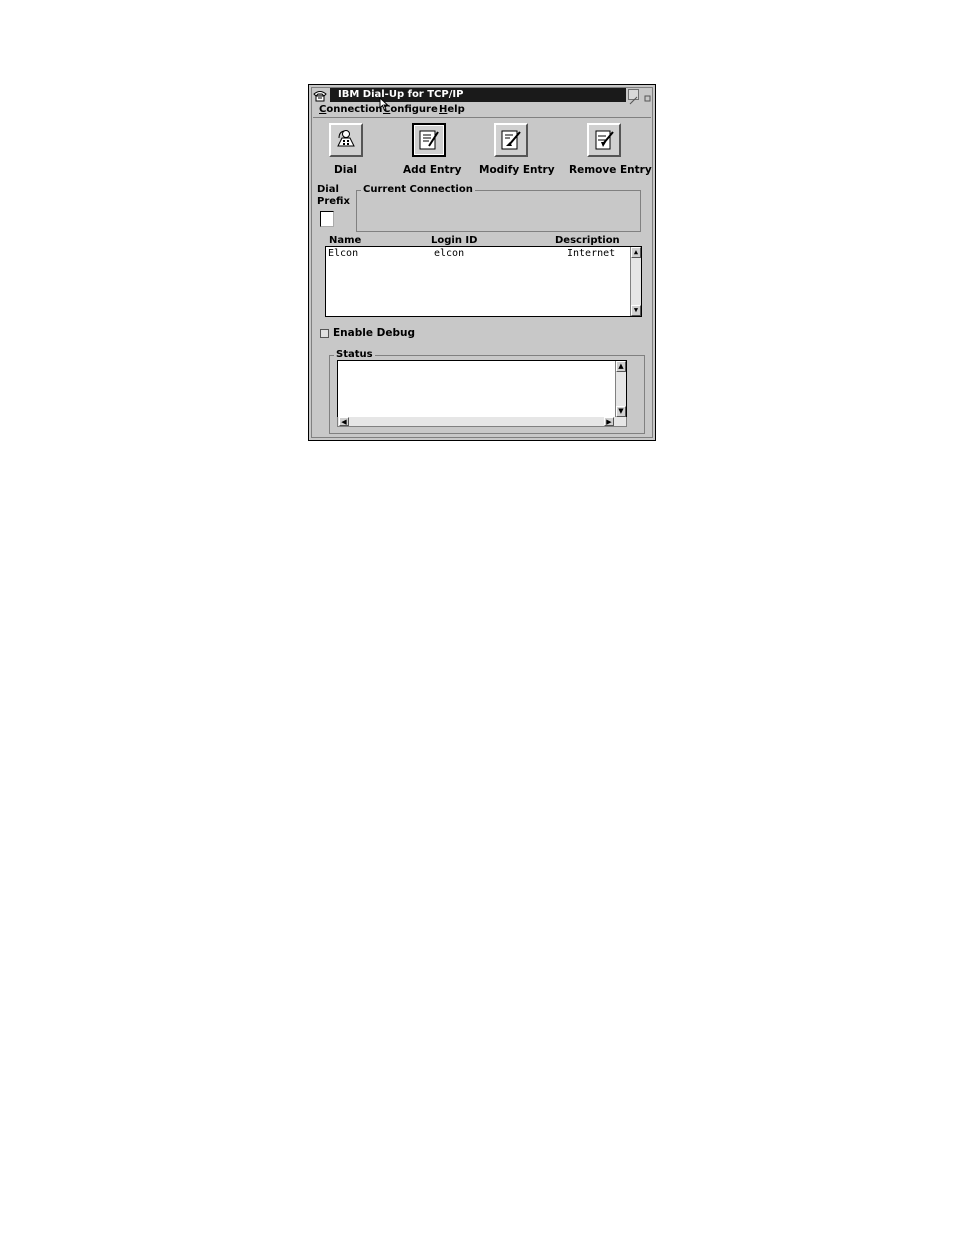 The height and width of the screenshot is (1235, 954). What do you see at coordinates (324, 333) in the screenshot?
I see `enable-debug-checkbox` at bounding box center [324, 333].